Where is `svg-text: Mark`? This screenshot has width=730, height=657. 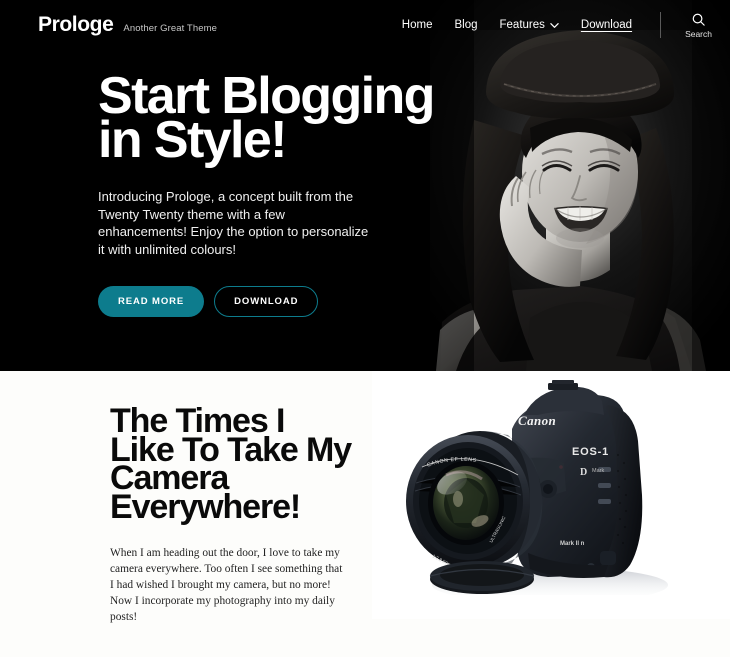
svg-text: Mark is located at coordinates (598, 471).